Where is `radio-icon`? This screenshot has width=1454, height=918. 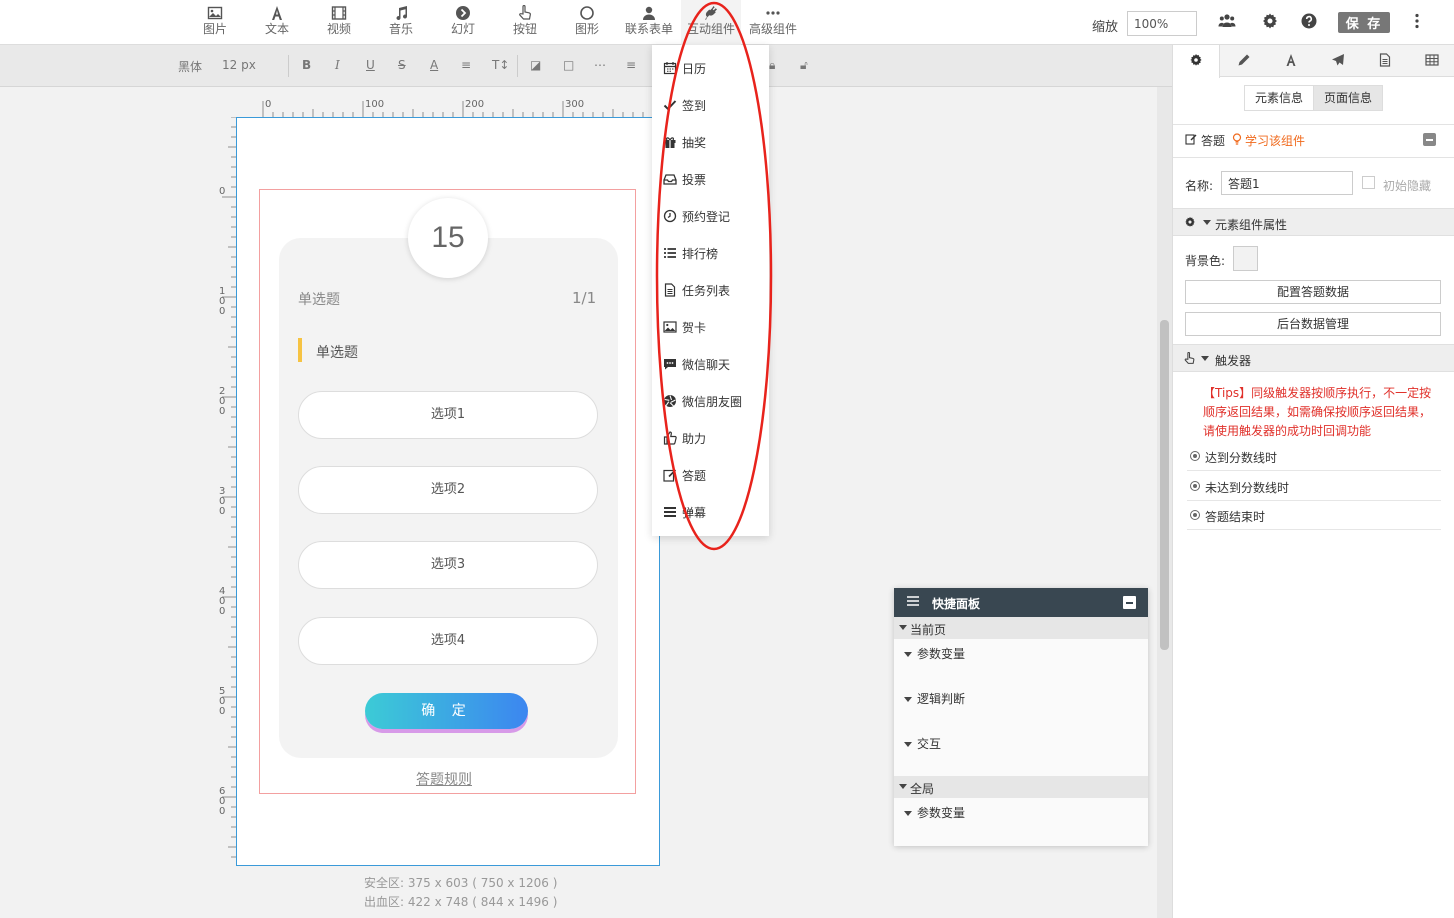 radio-icon is located at coordinates (1195, 515).